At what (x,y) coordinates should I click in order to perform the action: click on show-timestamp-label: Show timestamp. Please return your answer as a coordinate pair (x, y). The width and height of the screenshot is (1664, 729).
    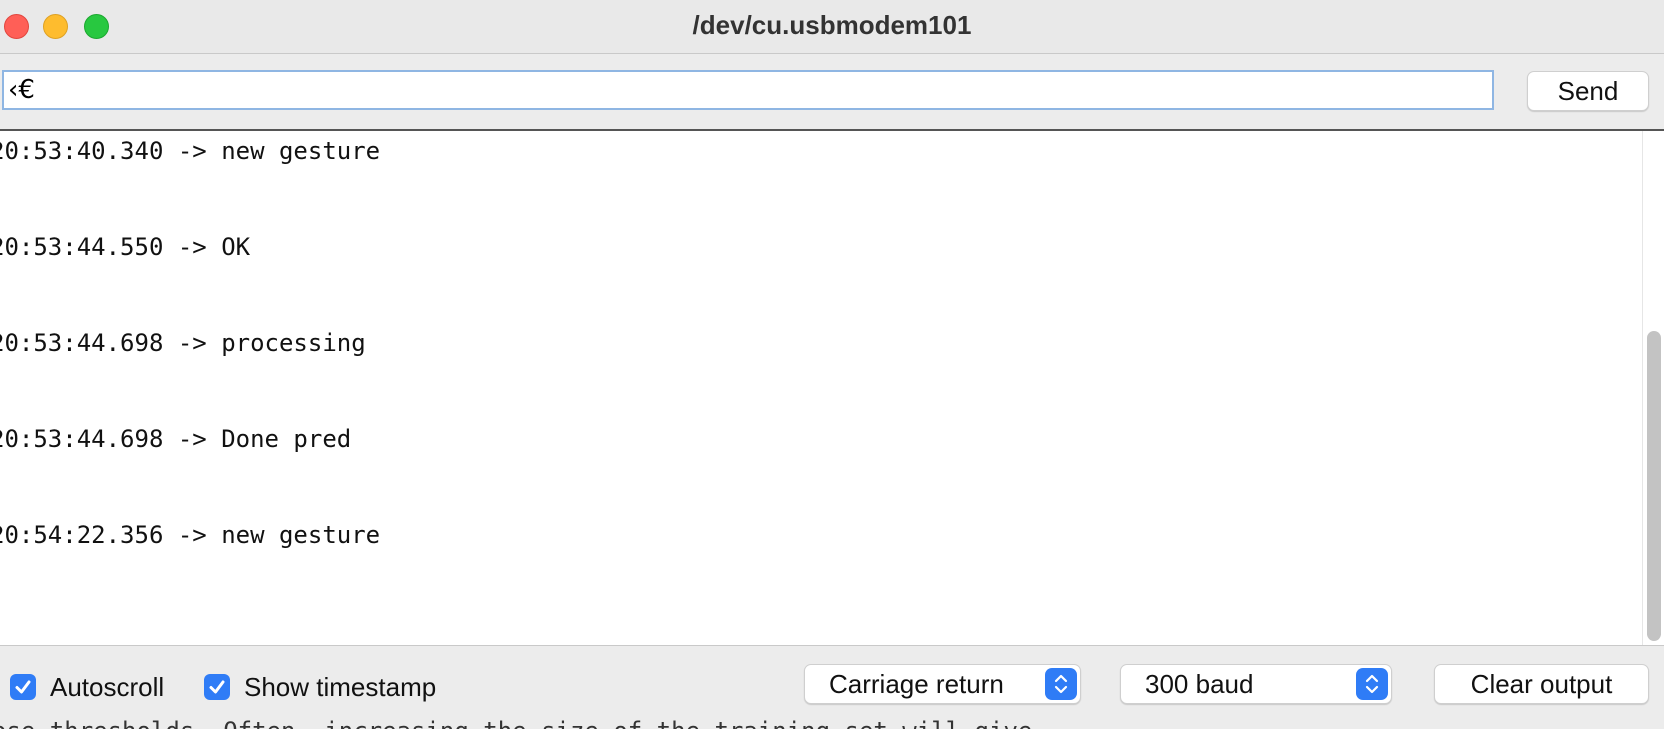
    Looking at the image, I should click on (340, 686).